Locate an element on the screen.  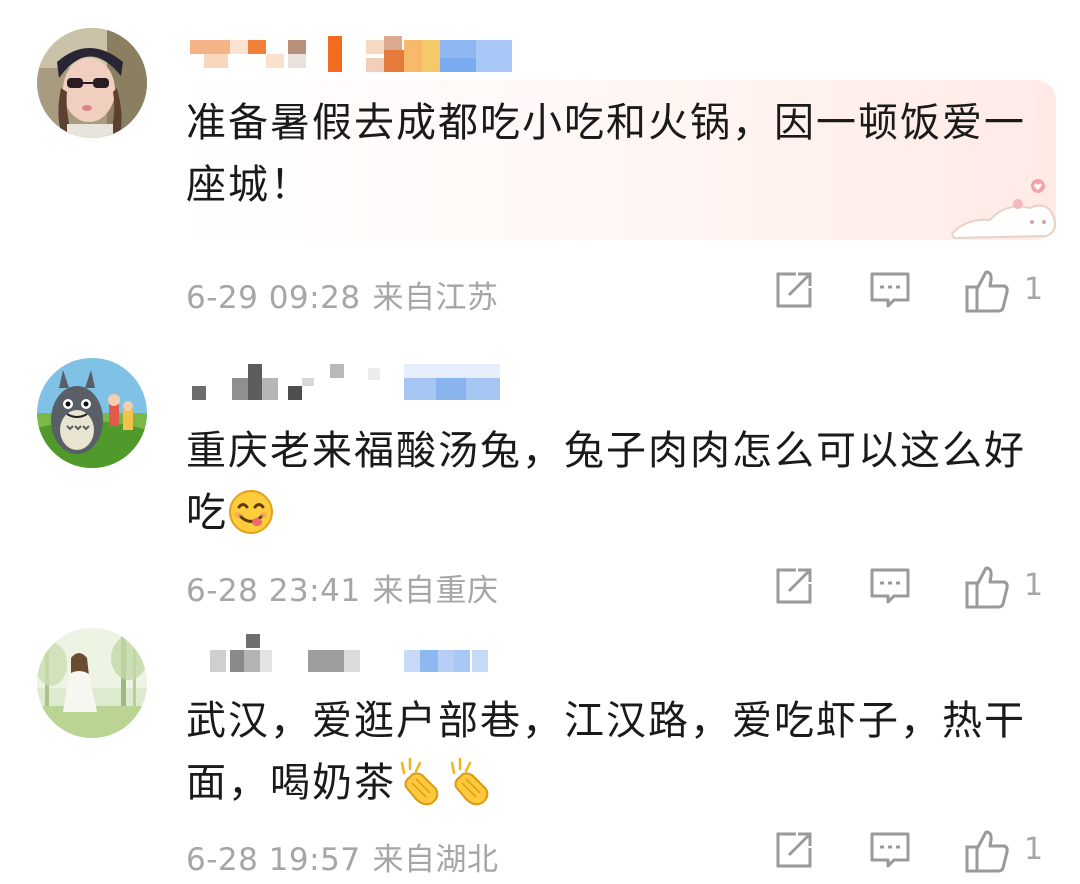
comment-meta: 6-28 23:41 来自重庆 is located at coordinates (342, 587).